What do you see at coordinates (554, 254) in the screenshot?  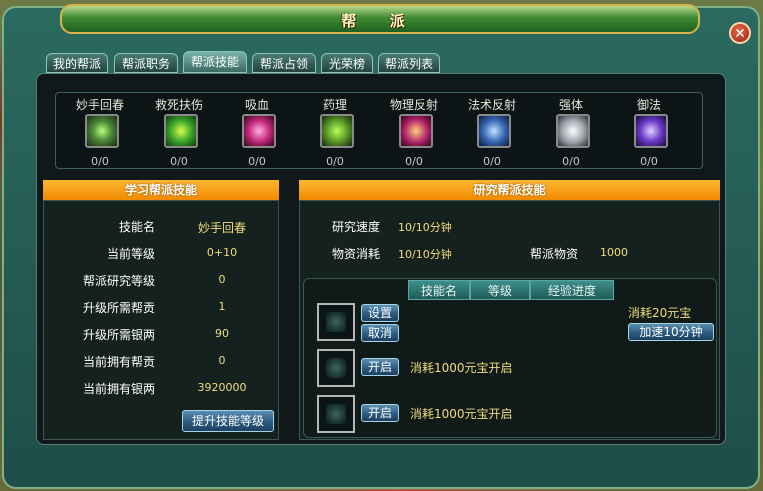 I see `guild-supply-label: 帮派物资` at bounding box center [554, 254].